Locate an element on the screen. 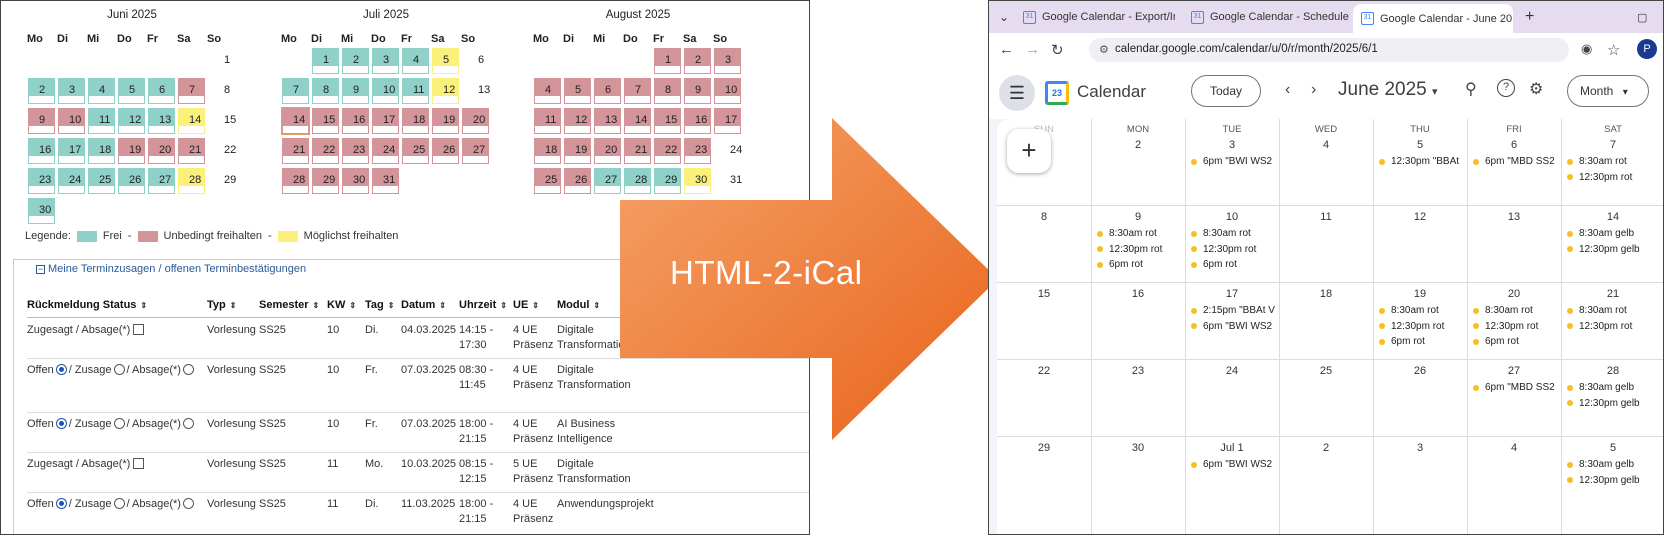 The width and height of the screenshot is (1664, 535). eye-icon: ◉ is located at coordinates (1586, 49).